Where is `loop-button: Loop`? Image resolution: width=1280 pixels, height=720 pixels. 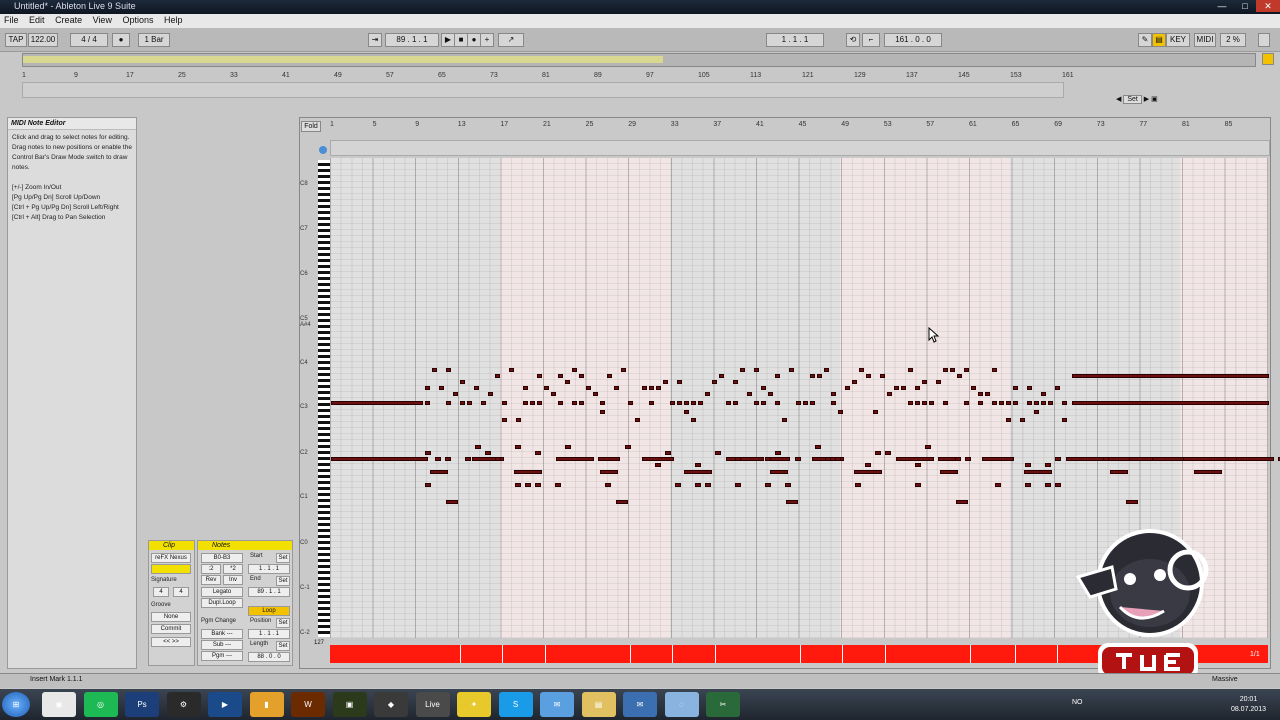 loop-button: Loop is located at coordinates (269, 611).